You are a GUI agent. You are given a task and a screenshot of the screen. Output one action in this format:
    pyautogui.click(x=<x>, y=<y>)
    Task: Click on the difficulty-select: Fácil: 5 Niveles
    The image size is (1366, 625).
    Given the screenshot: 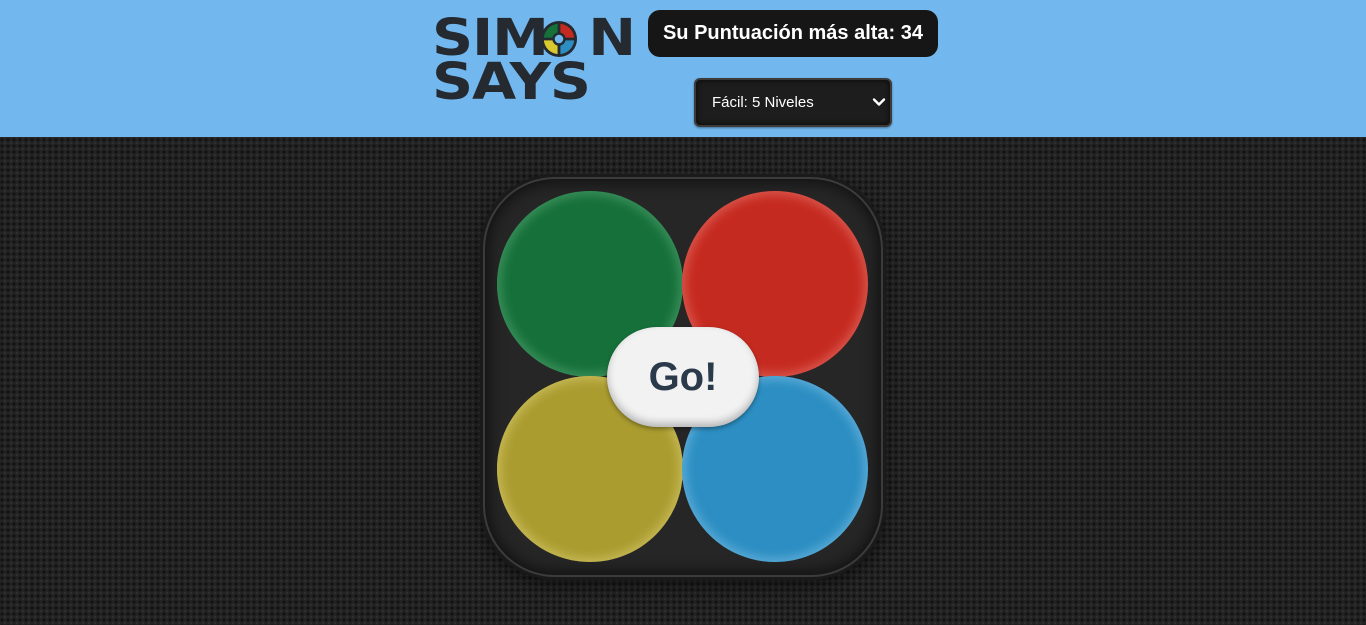 What is the action you would take?
    pyautogui.click(x=793, y=102)
    